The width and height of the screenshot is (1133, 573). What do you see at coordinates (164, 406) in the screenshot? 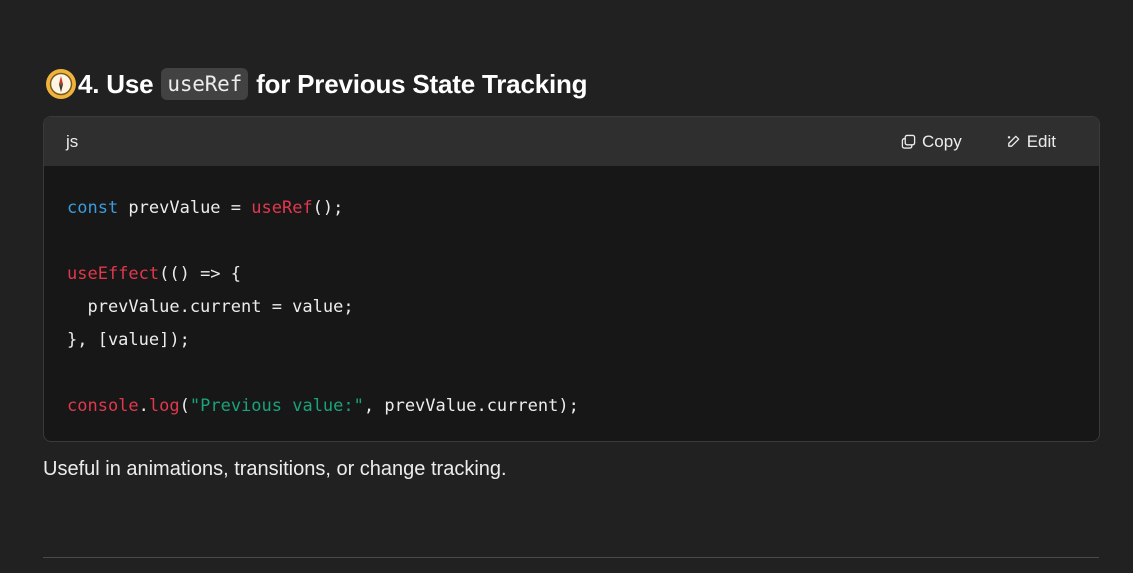
I see `code-token: log` at bounding box center [164, 406].